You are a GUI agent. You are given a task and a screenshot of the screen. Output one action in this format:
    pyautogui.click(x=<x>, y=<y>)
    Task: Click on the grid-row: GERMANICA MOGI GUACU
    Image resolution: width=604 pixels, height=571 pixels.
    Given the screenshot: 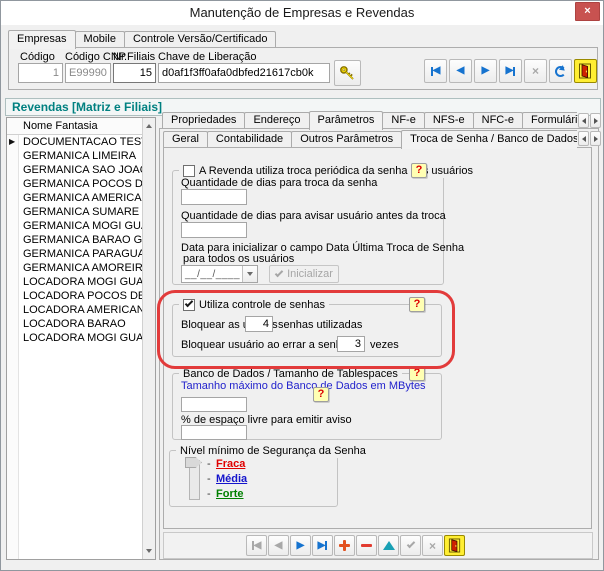 What is the action you would take?
    pyautogui.click(x=81, y=226)
    